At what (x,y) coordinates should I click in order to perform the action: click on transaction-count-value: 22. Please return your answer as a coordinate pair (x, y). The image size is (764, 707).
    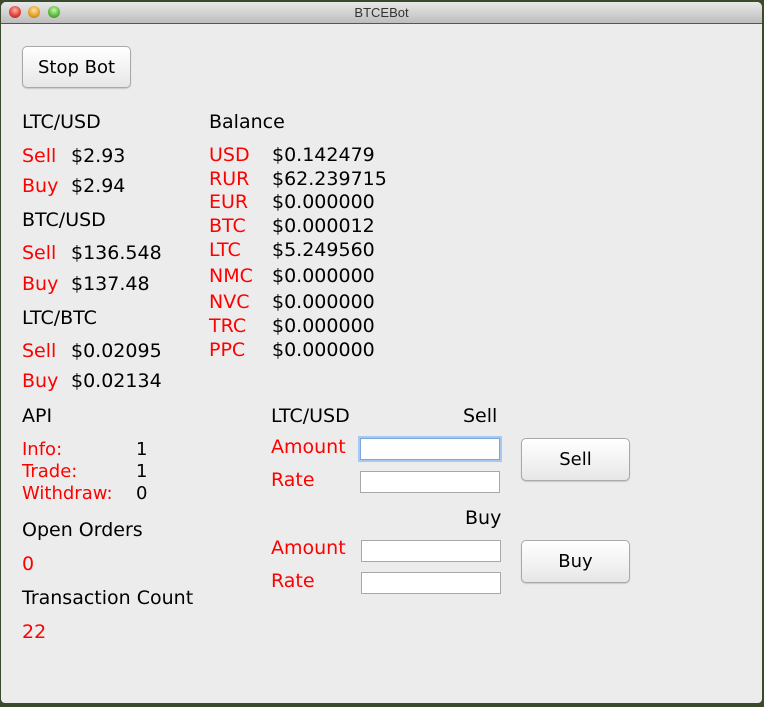
    Looking at the image, I should click on (34, 632).